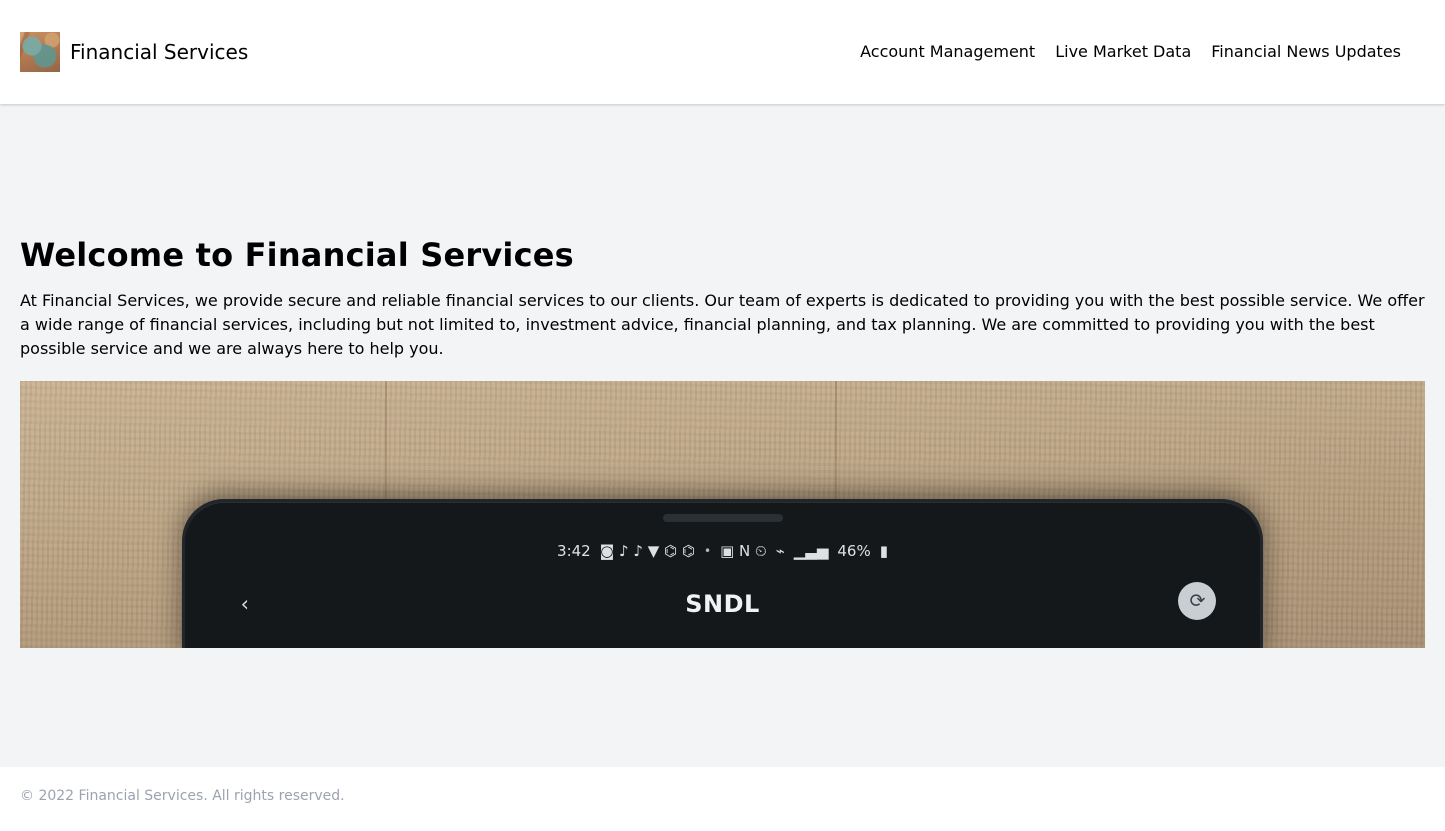 The height and width of the screenshot is (831, 1445). What do you see at coordinates (743, 550) in the screenshot?
I see `status-system-icons: ▣ N ⏲` at bounding box center [743, 550].